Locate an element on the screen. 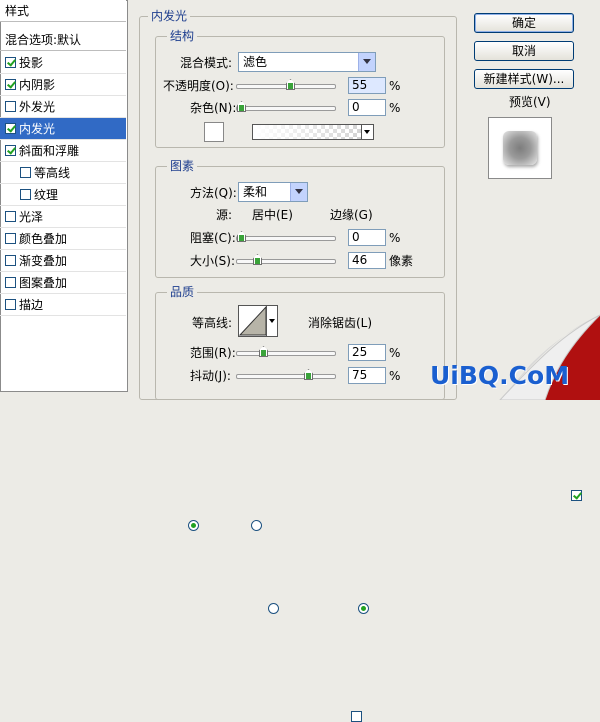 The image size is (600, 722). jitter-label: 抖动(J): is located at coordinates (210, 376).